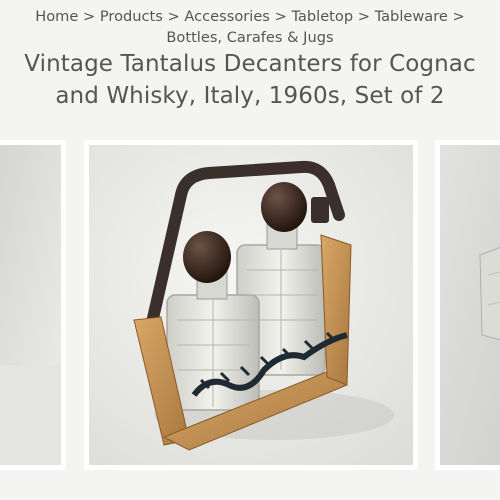 This screenshot has width=500, height=500. Describe the element at coordinates (56, 16) in the screenshot. I see `breadcrumb-home: Home` at that location.